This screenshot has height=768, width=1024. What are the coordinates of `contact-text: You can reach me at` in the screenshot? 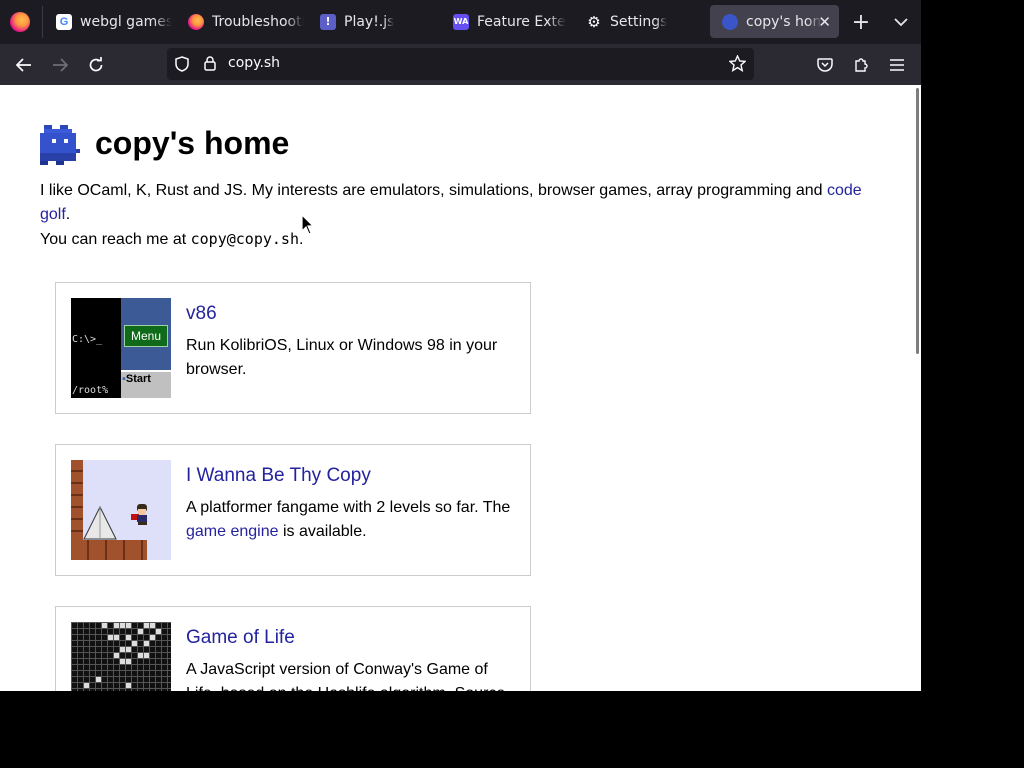 It's located at (115, 239).